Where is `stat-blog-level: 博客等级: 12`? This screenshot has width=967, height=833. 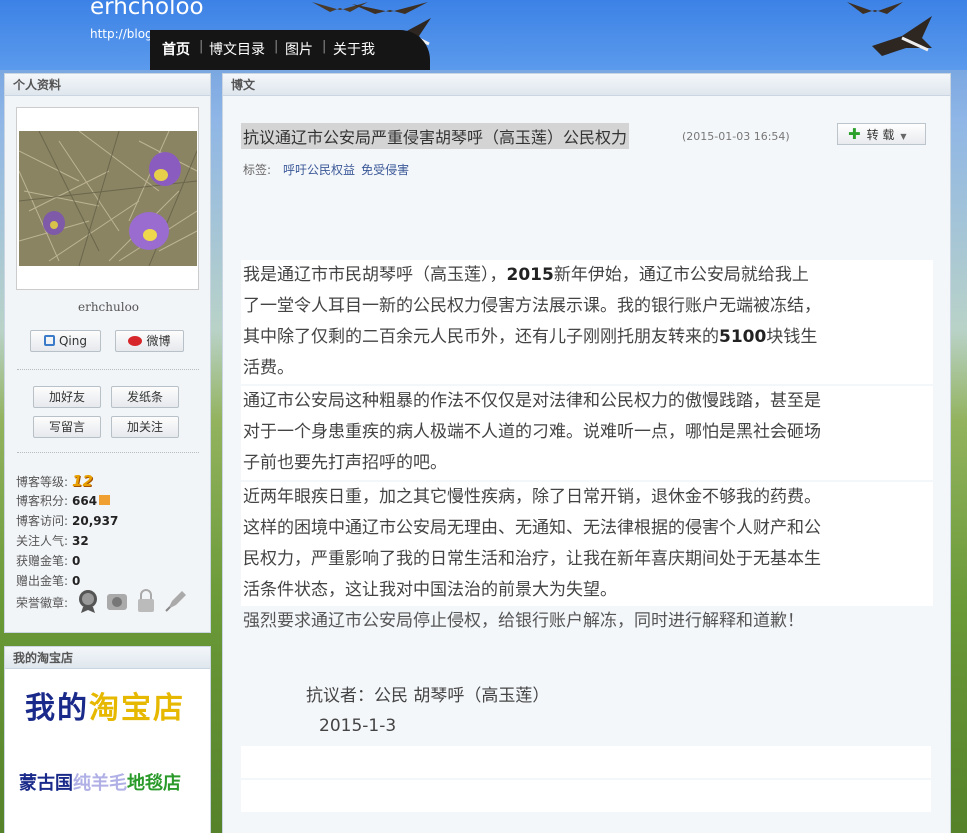
stat-blog-level: 博客等级: 12 is located at coordinates (54, 481).